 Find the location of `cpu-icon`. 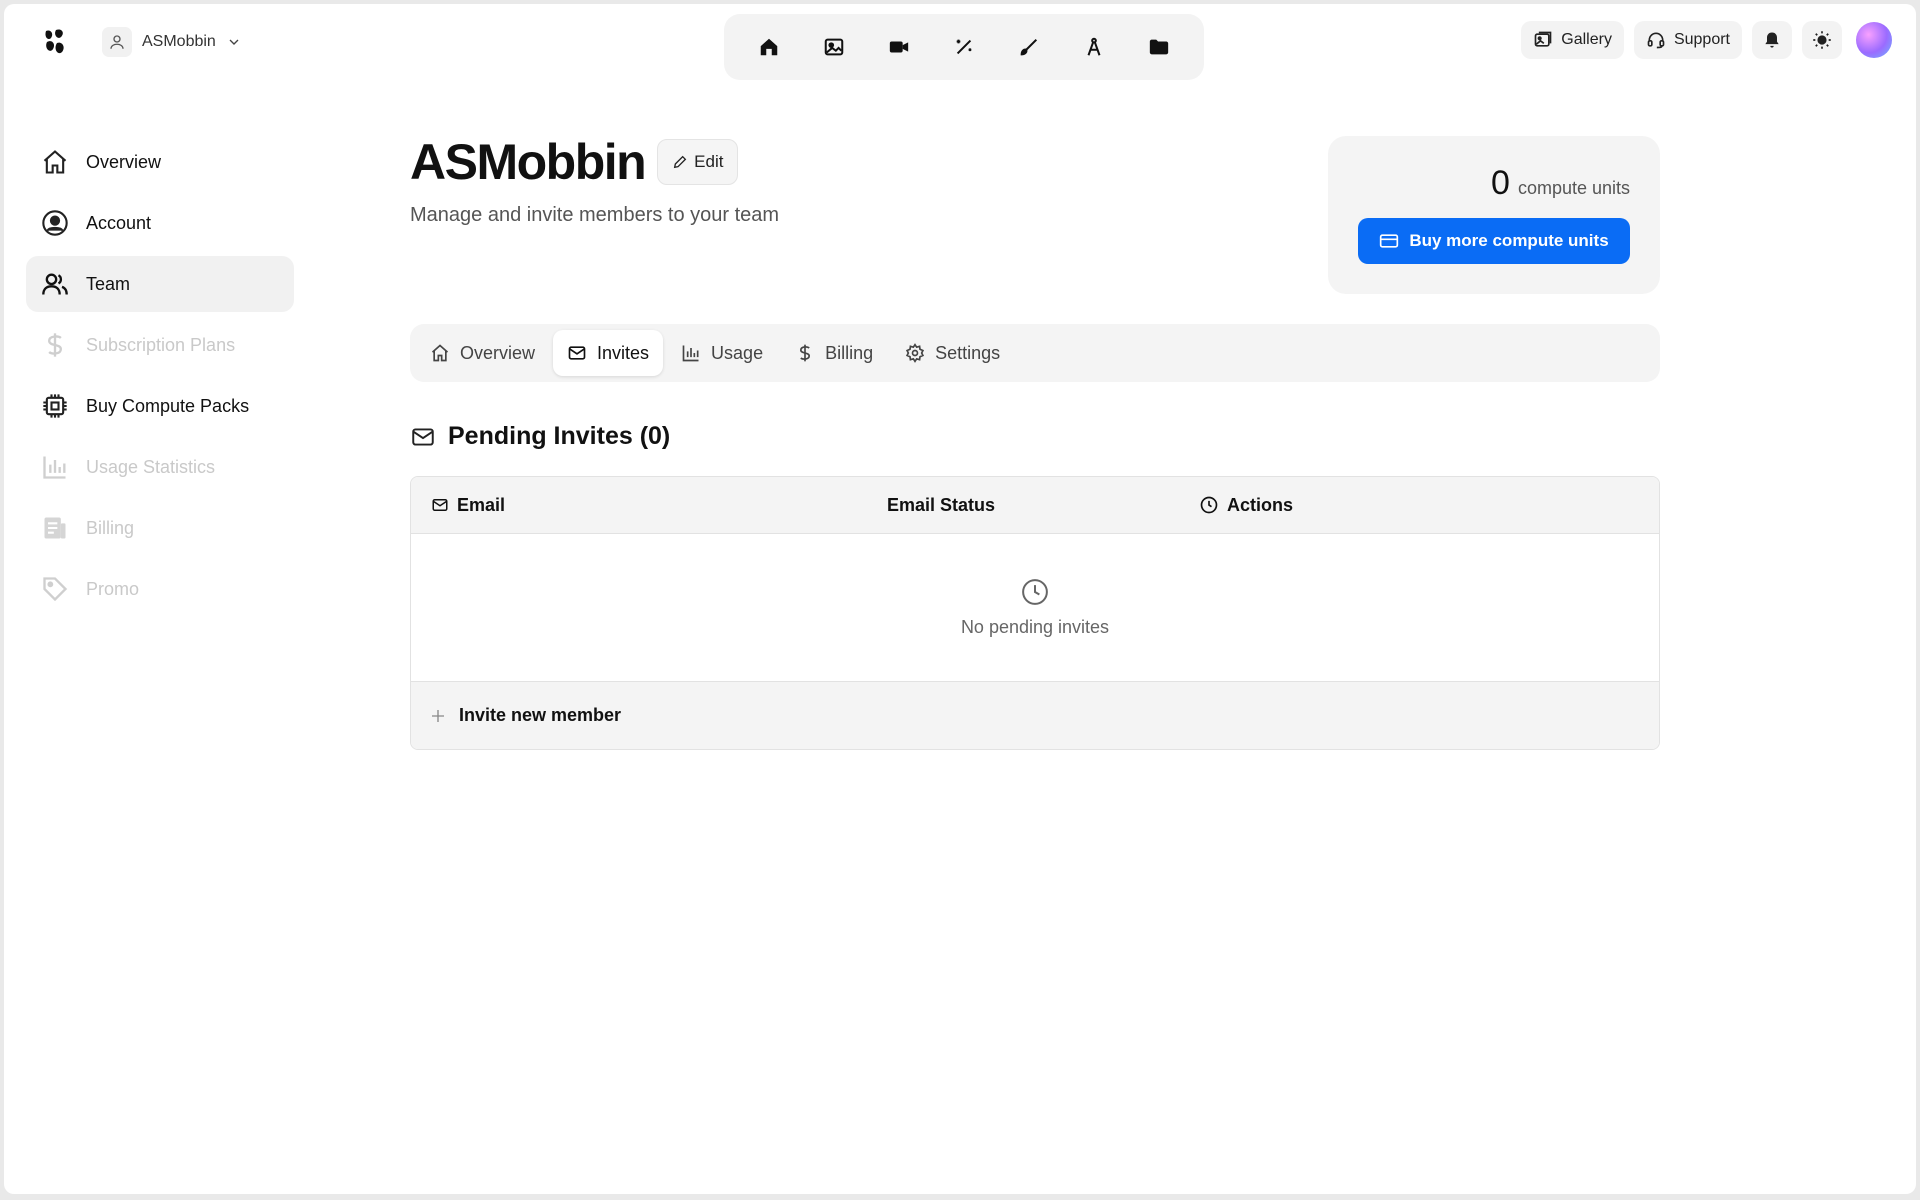

cpu-icon is located at coordinates (55, 406).